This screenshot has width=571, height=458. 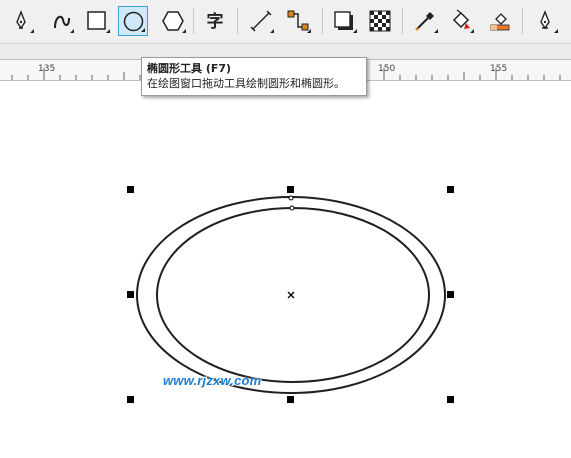 I want to click on text-tool-icon: 字, so click(x=215, y=21).